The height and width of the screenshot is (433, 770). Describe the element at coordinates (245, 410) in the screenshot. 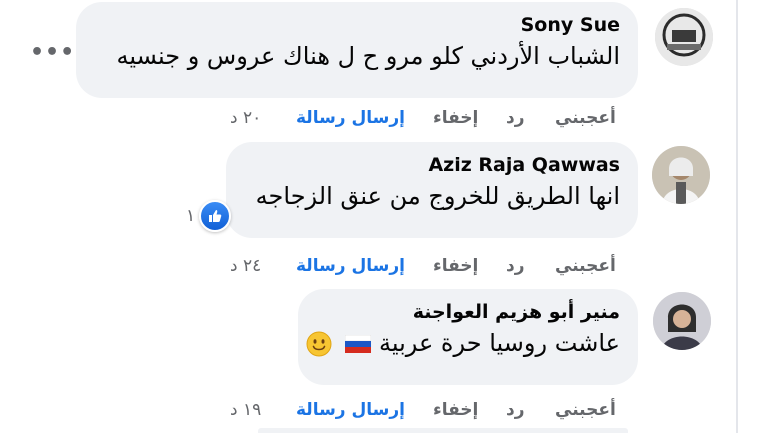

I see `comment-time: ١٩ د` at that location.